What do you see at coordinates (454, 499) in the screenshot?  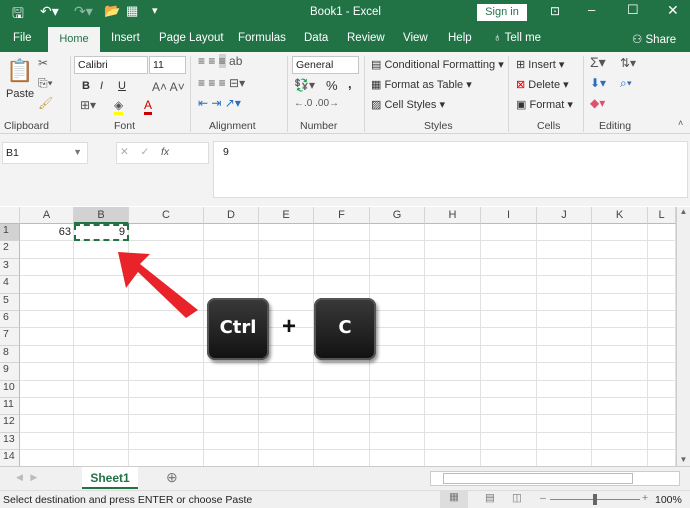 I see `normal-view-icon: ▦` at bounding box center [454, 499].